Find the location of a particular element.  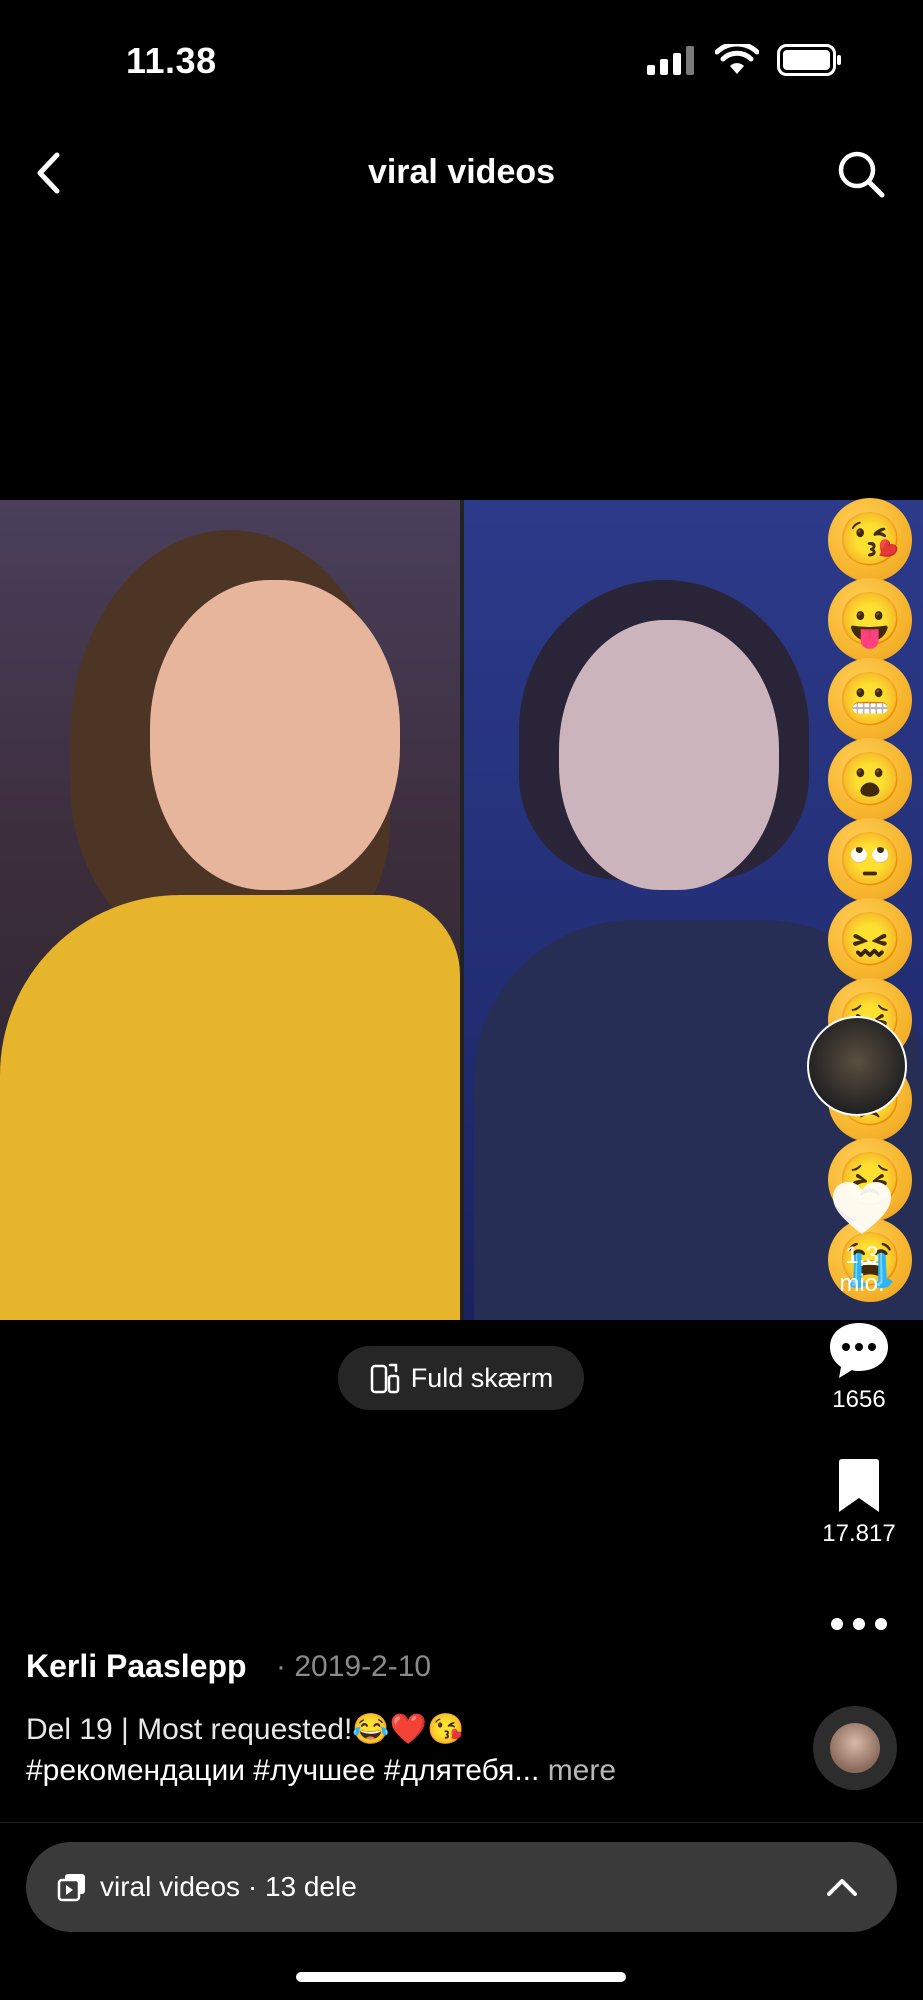

more-options-button is located at coordinates (859, 1624).